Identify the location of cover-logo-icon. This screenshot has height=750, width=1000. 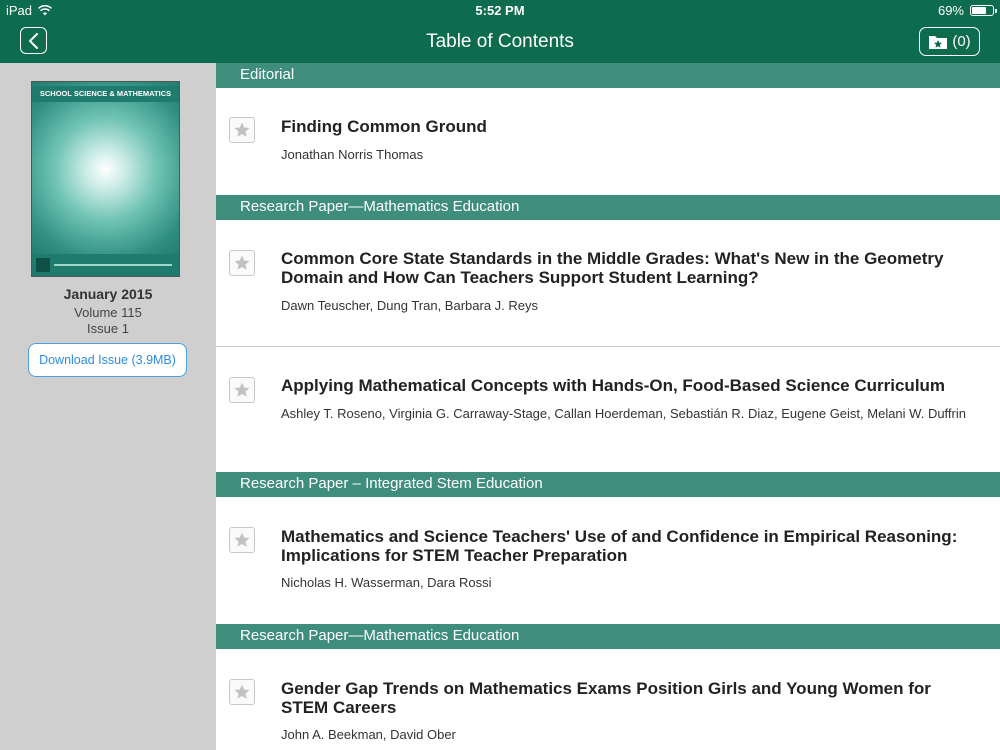
(43, 265).